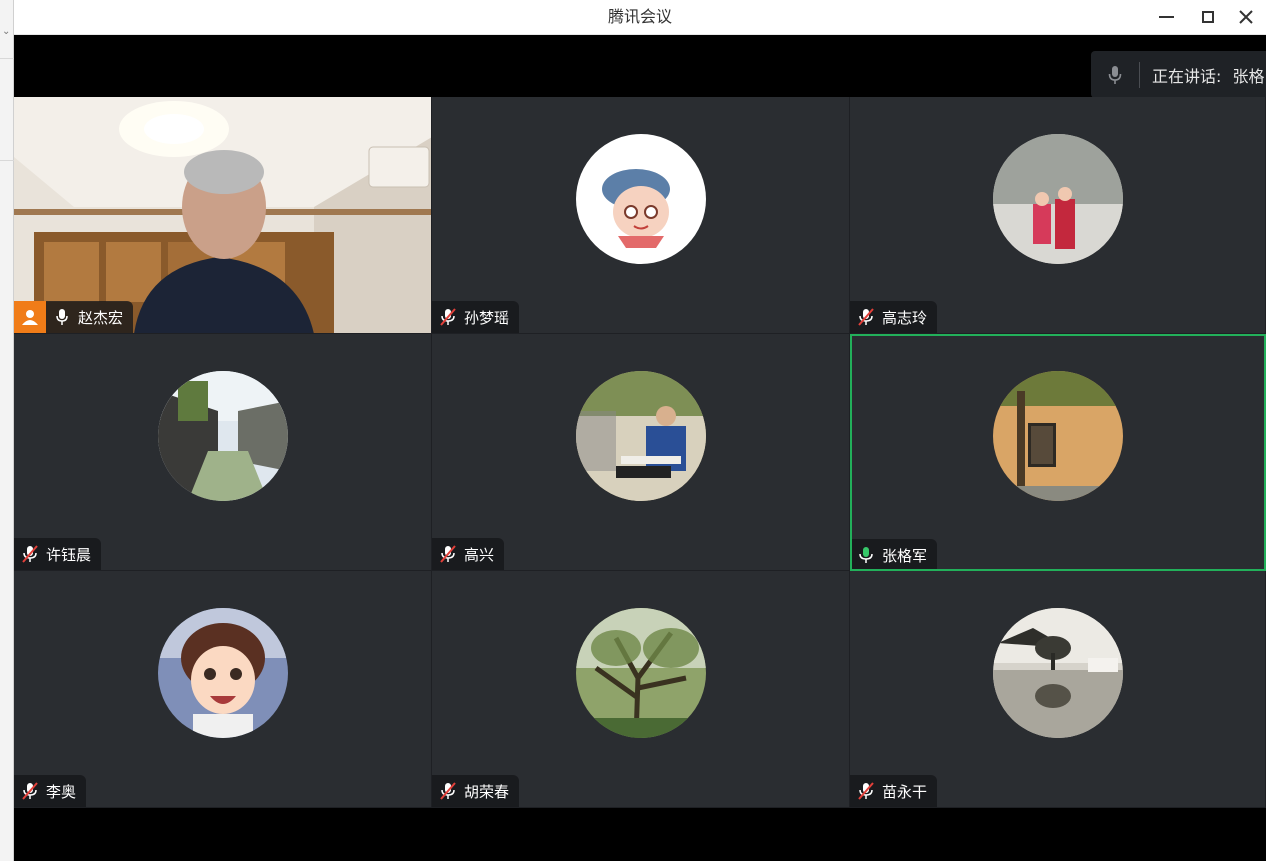 This screenshot has height=861, width=1266. I want to click on maximize-icon, so click(1208, 17).